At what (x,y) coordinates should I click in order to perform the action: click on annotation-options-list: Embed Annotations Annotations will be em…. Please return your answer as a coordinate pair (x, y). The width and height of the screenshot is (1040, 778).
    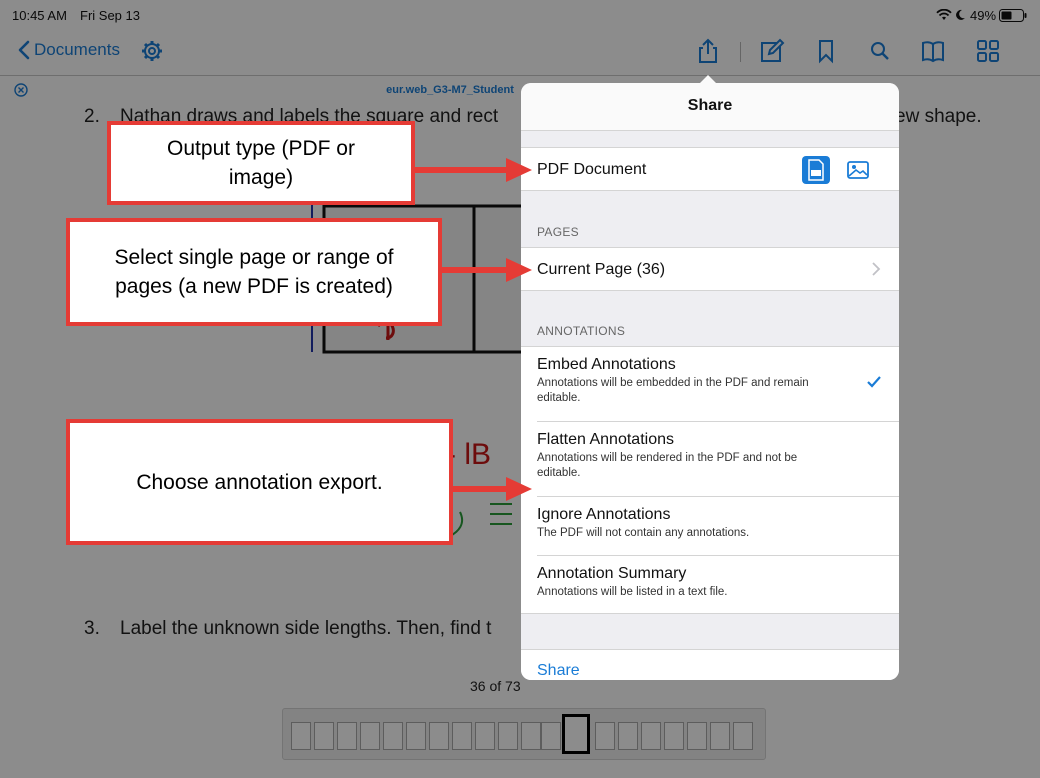
    Looking at the image, I should click on (710, 480).